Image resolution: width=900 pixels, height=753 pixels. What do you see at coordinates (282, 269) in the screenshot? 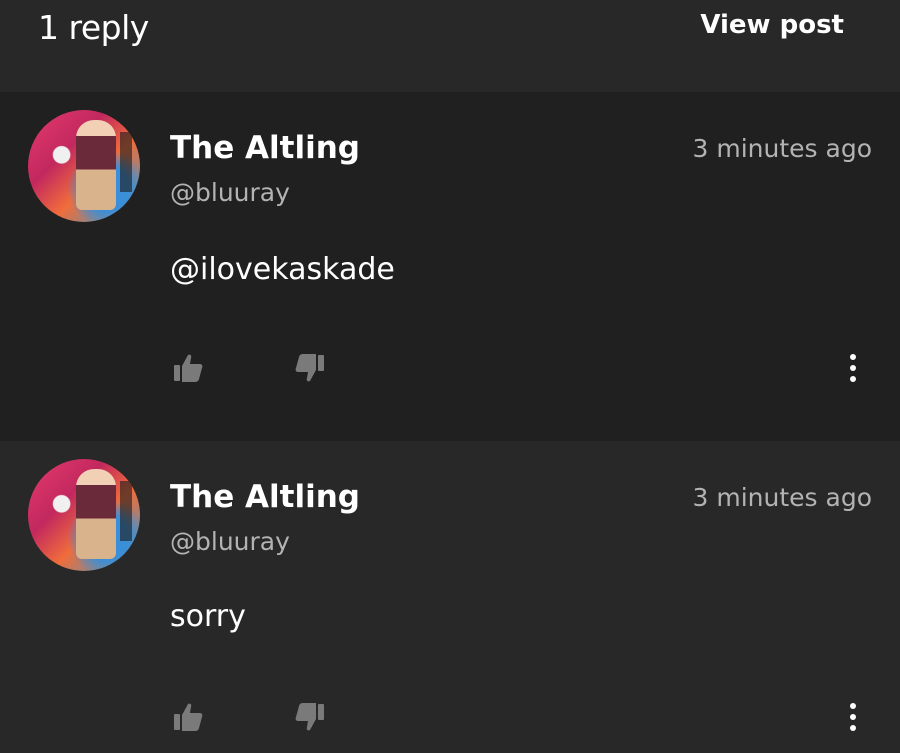
I see `comment-text: @ilovekaskade` at bounding box center [282, 269].